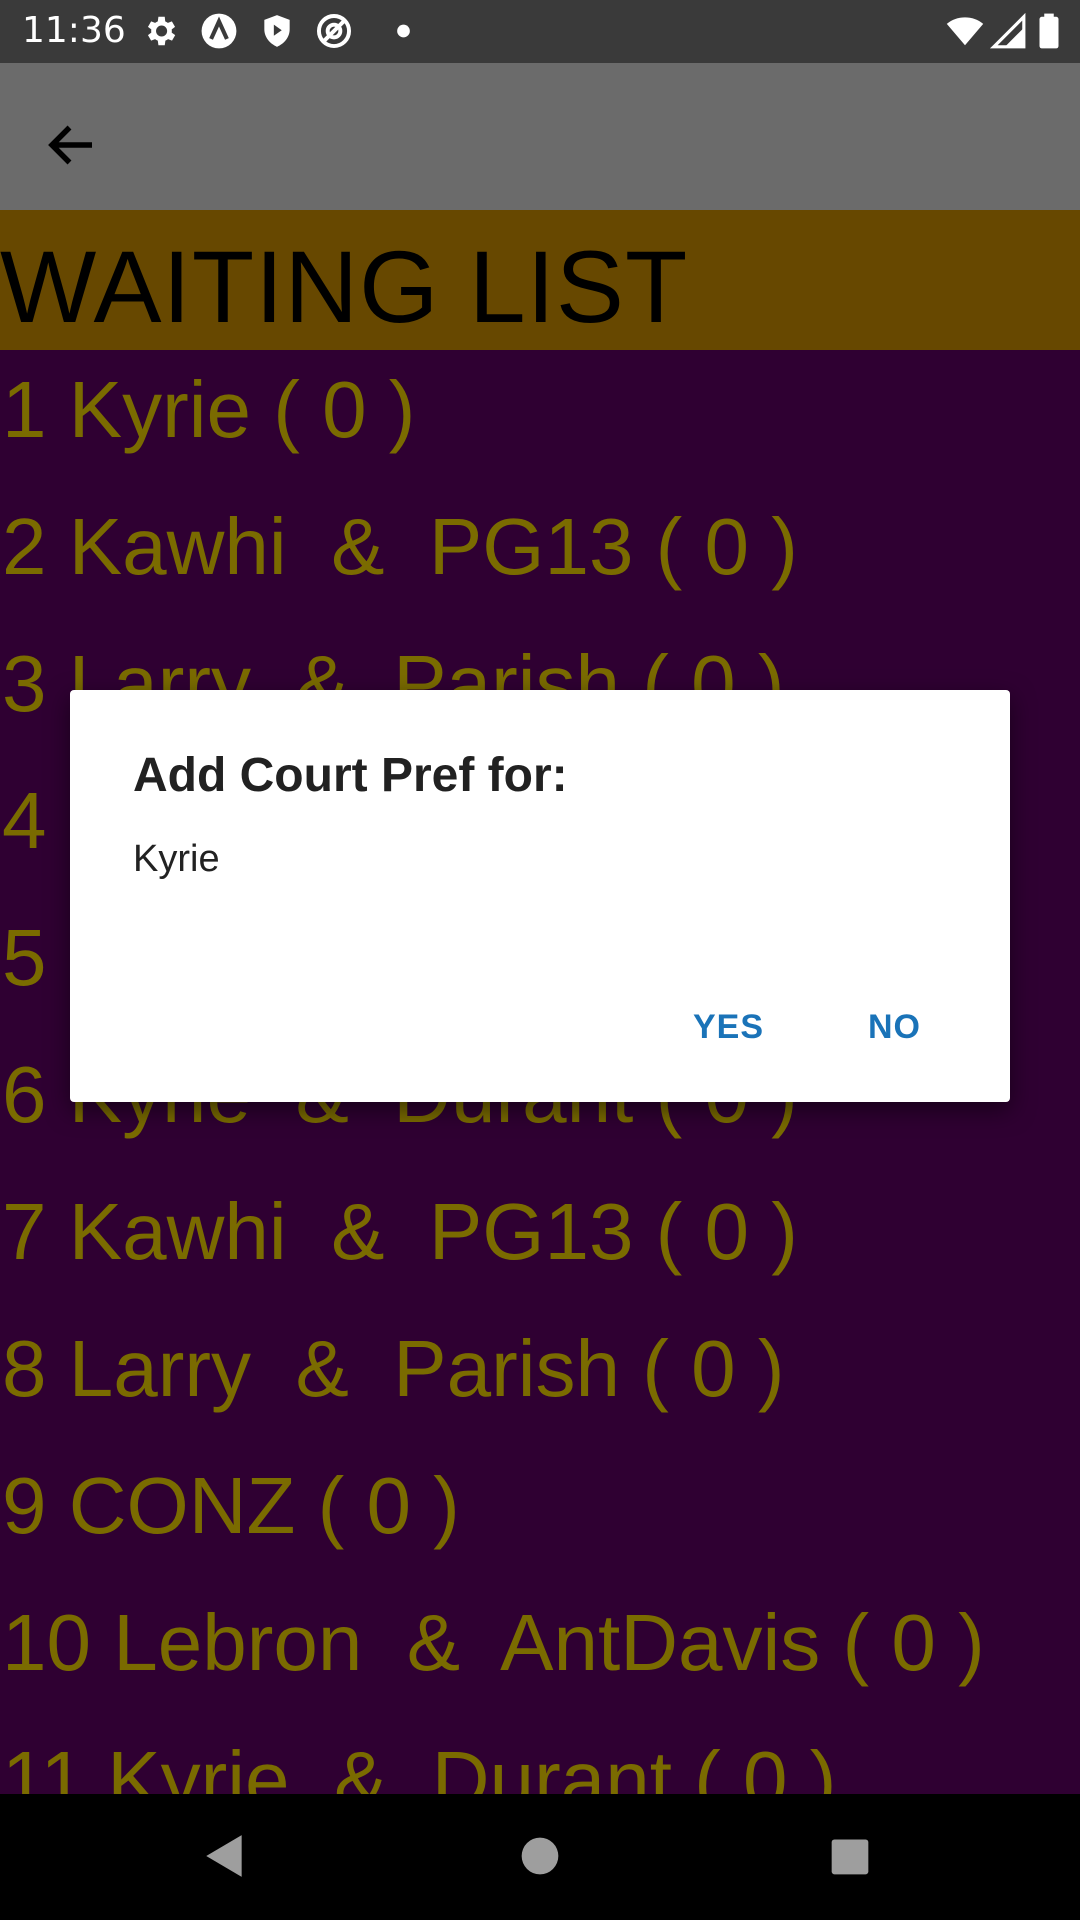  What do you see at coordinates (493, 1671) in the screenshot?
I see `list-item: 10 Lebron & AntDavis ( 0 )` at bounding box center [493, 1671].